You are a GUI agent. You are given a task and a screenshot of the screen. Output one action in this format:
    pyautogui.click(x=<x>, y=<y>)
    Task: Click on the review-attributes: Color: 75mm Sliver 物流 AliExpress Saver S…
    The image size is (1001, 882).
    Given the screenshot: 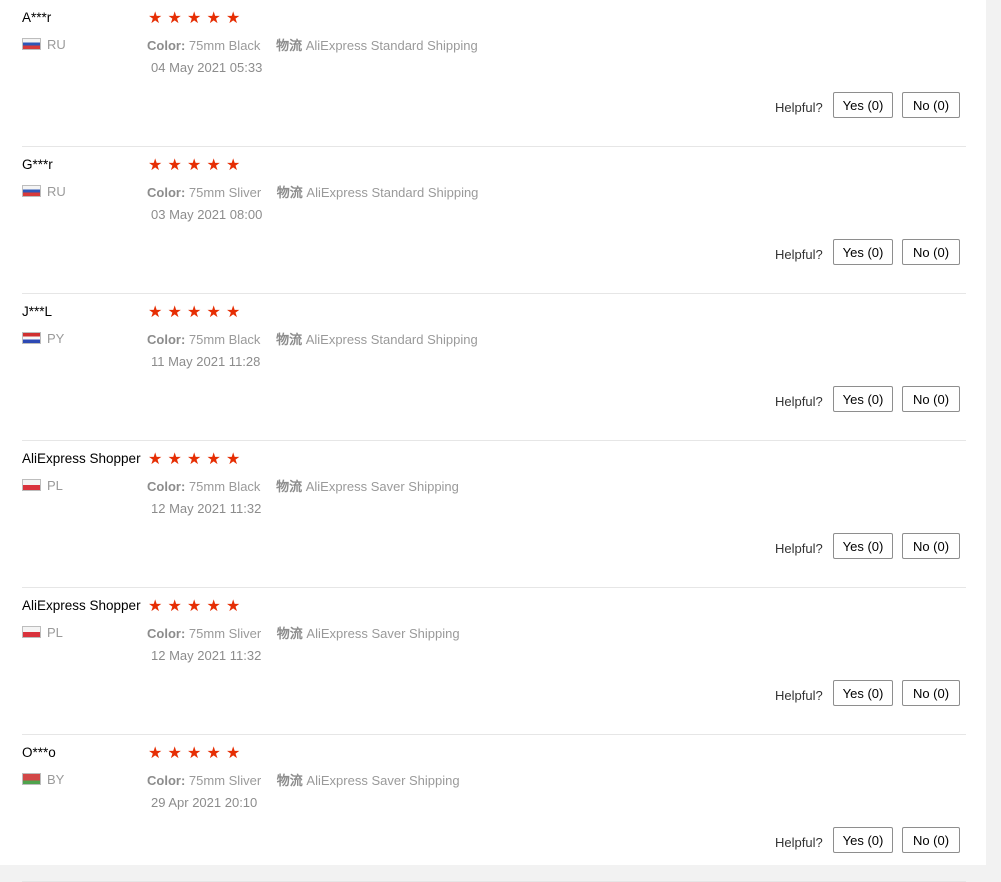 What is the action you would take?
    pyautogui.click(x=303, y=632)
    